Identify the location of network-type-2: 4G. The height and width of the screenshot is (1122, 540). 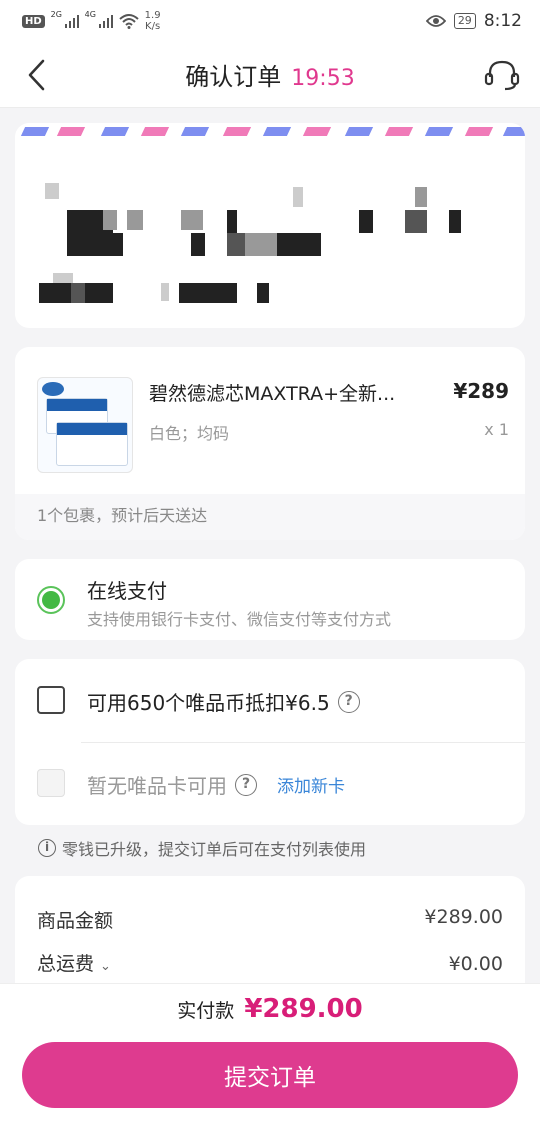
(90, 14).